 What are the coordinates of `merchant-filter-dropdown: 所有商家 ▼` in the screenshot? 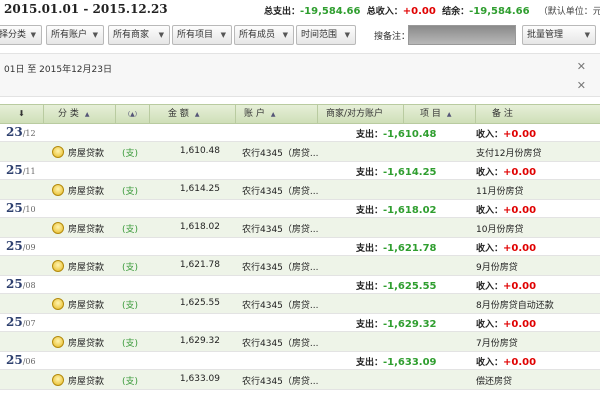 It's located at (139, 35).